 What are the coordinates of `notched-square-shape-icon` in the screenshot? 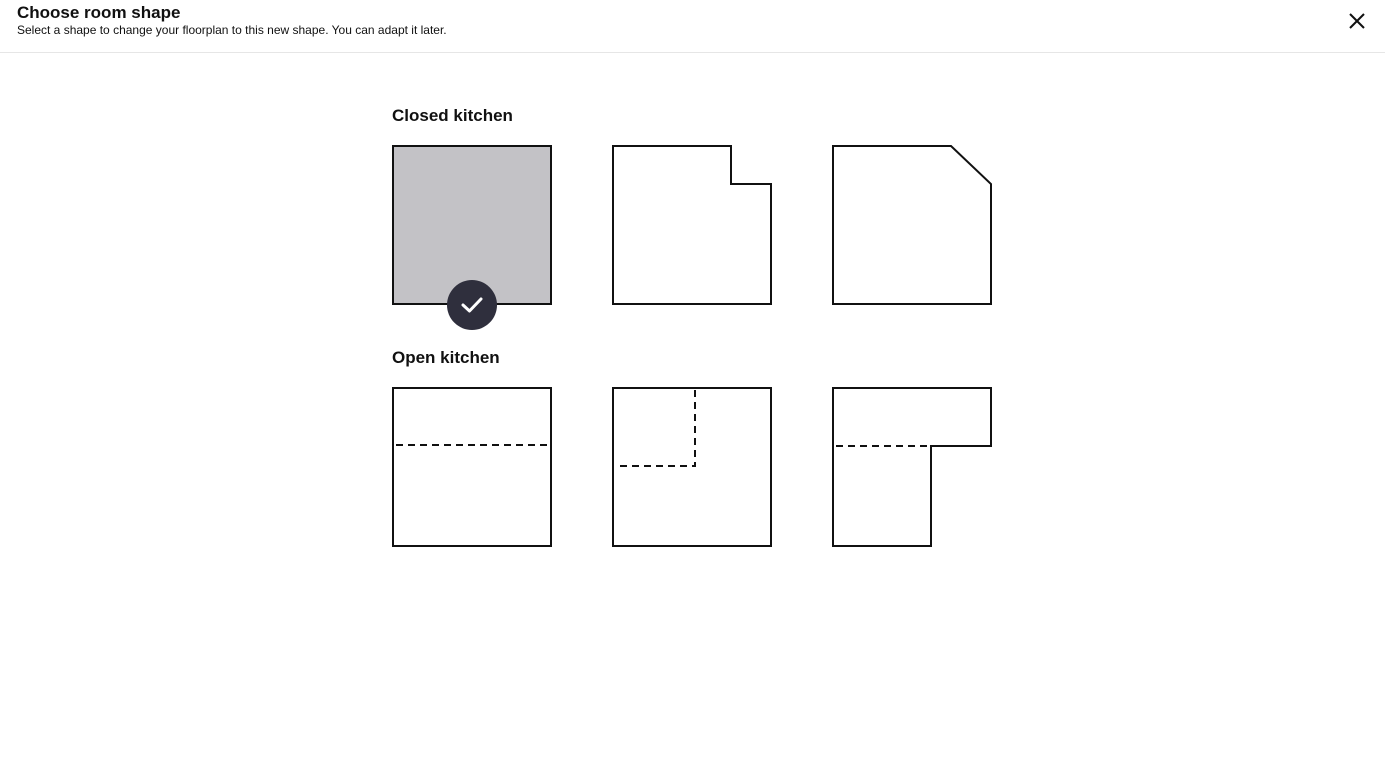 It's located at (692, 225).